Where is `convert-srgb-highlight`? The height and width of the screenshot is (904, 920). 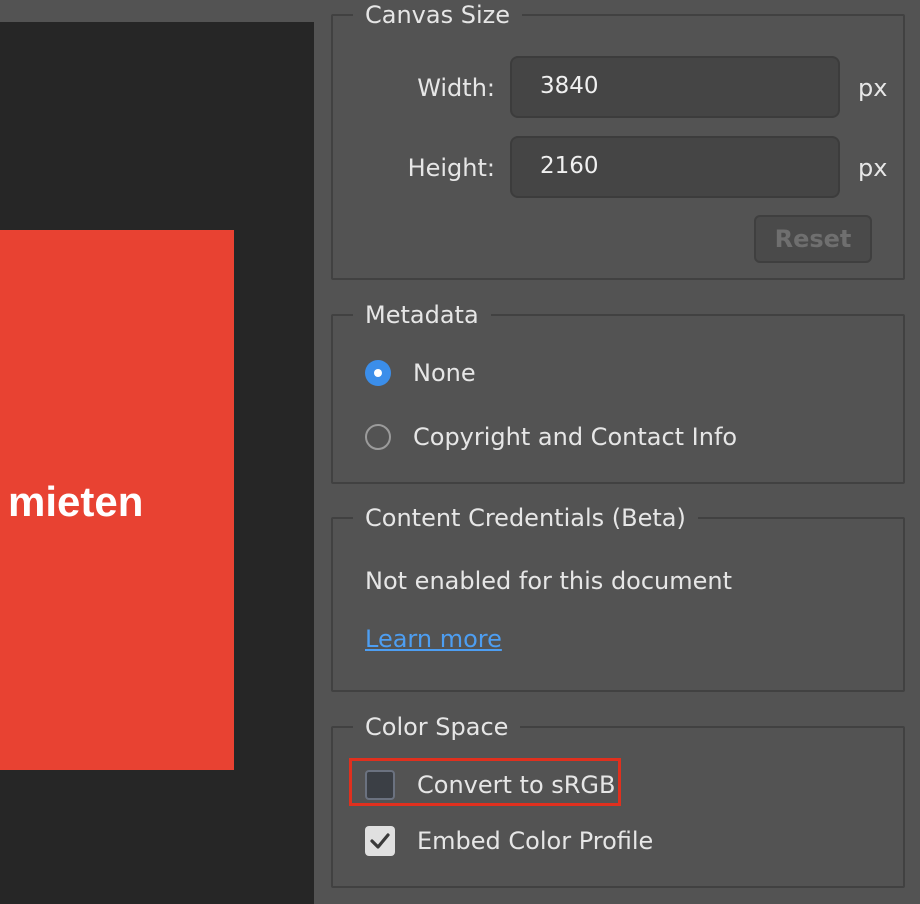 convert-srgb-highlight is located at coordinates (485, 782).